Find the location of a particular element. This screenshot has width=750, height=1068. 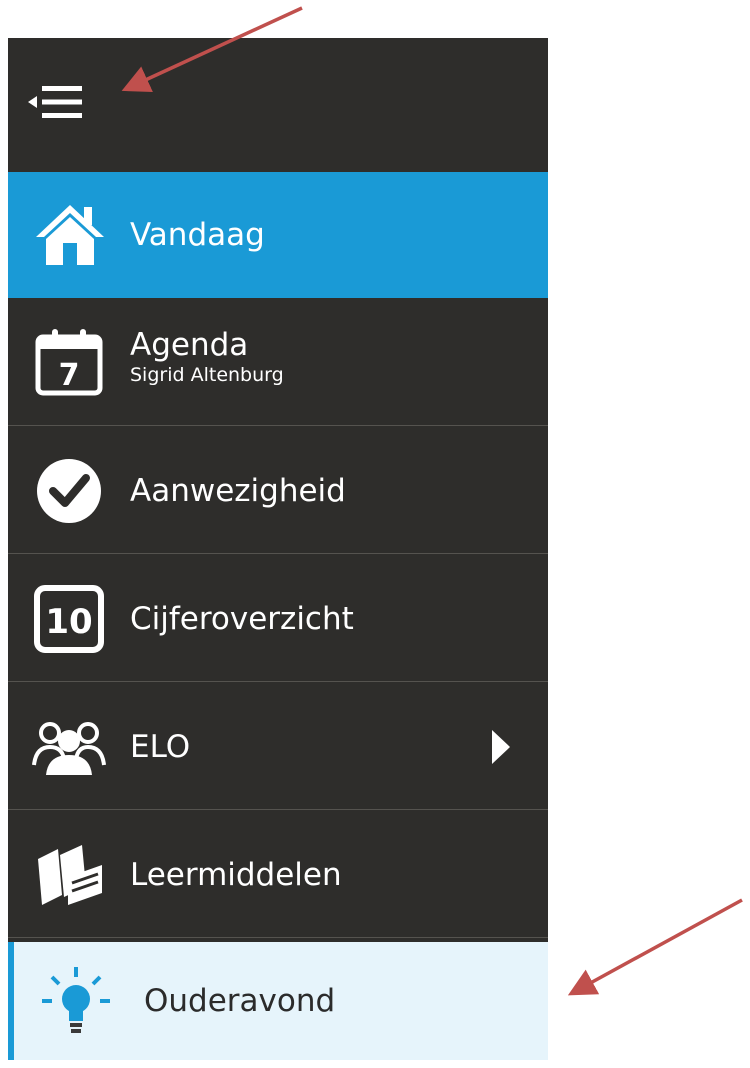

grade-icon: 10 is located at coordinates (69, 618).